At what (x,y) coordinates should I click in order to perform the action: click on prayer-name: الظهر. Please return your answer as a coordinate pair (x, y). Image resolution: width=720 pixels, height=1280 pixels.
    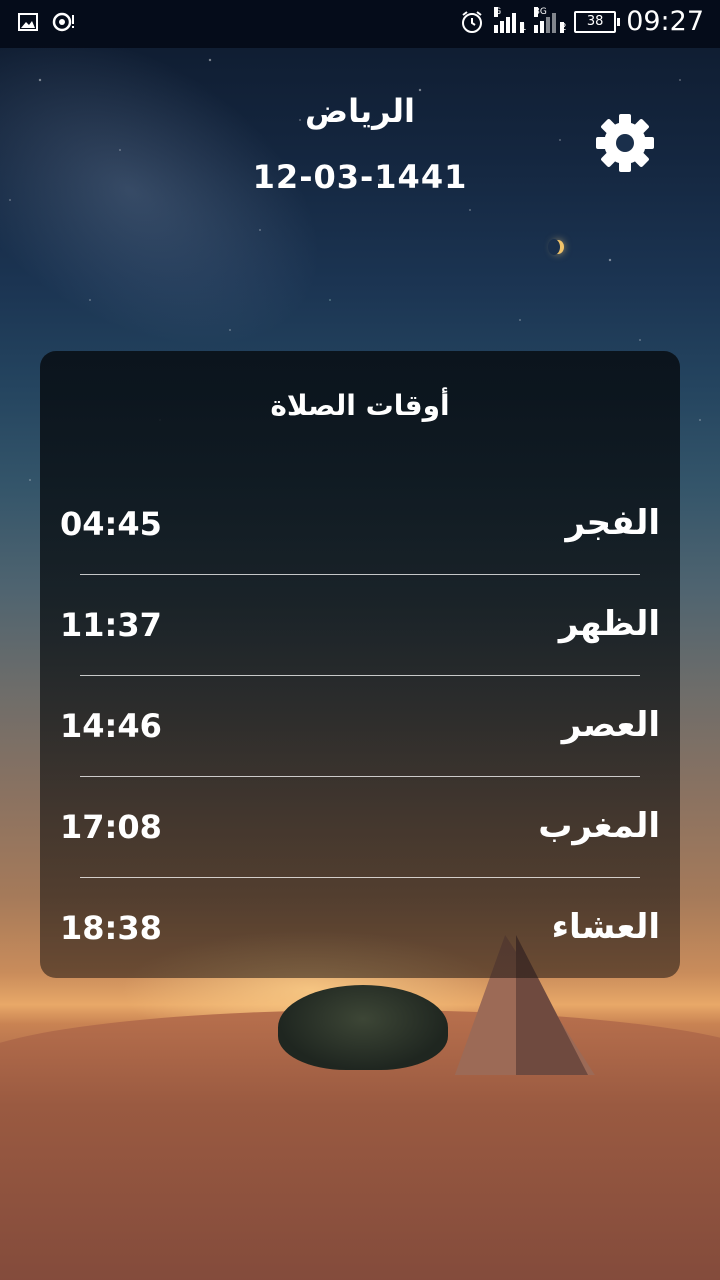
    Looking at the image, I should click on (609, 624).